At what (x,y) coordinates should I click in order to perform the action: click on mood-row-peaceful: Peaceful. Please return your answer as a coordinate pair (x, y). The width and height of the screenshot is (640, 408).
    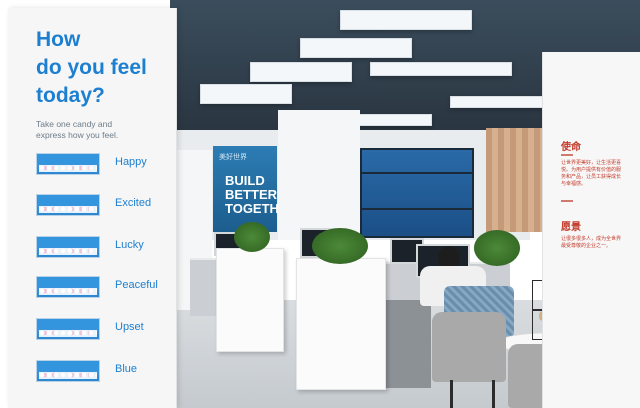
    Looking at the image, I should click on (104, 288).